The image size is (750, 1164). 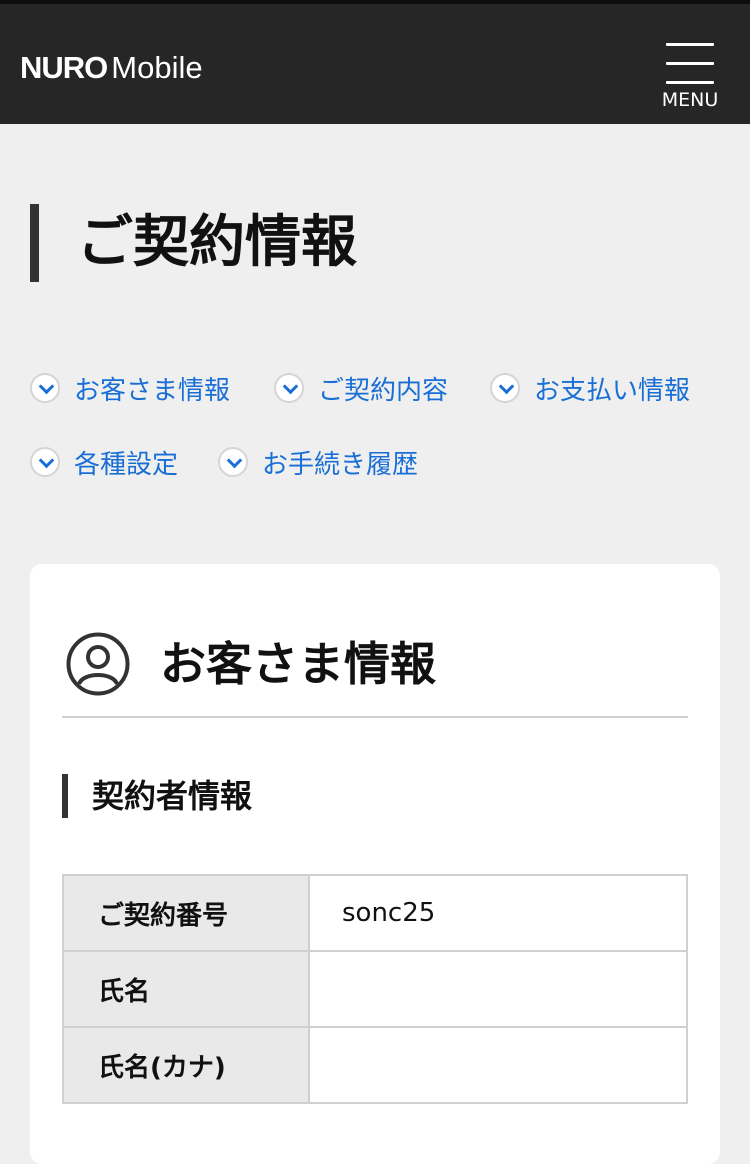 What do you see at coordinates (157, 796) in the screenshot?
I see `section-title: 契約者情報` at bounding box center [157, 796].